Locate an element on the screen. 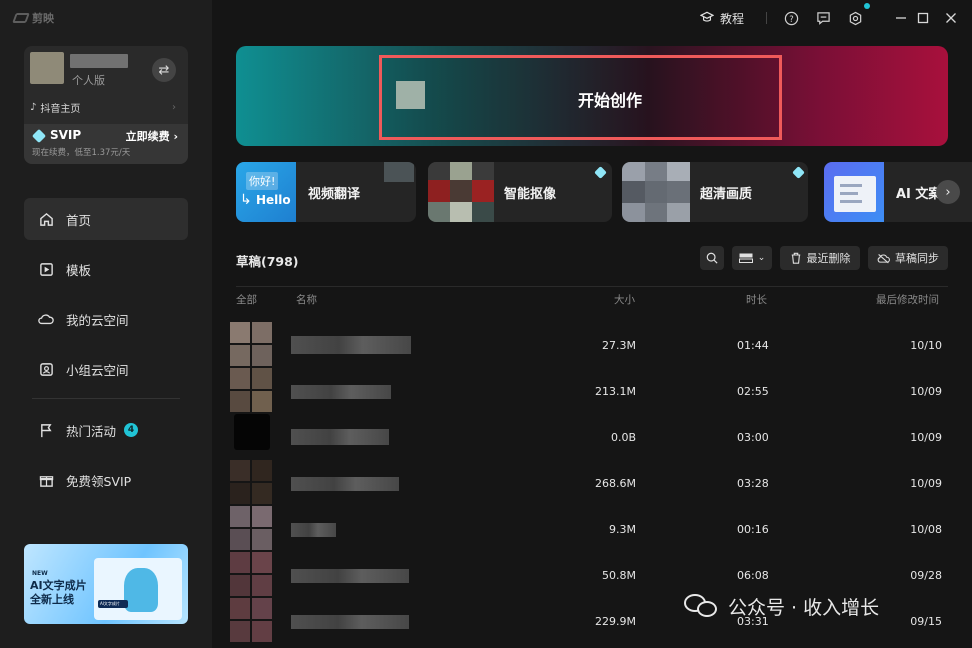 Image resolution: width=972 pixels, height=648 pixels. gift-icon is located at coordinates (46, 480).